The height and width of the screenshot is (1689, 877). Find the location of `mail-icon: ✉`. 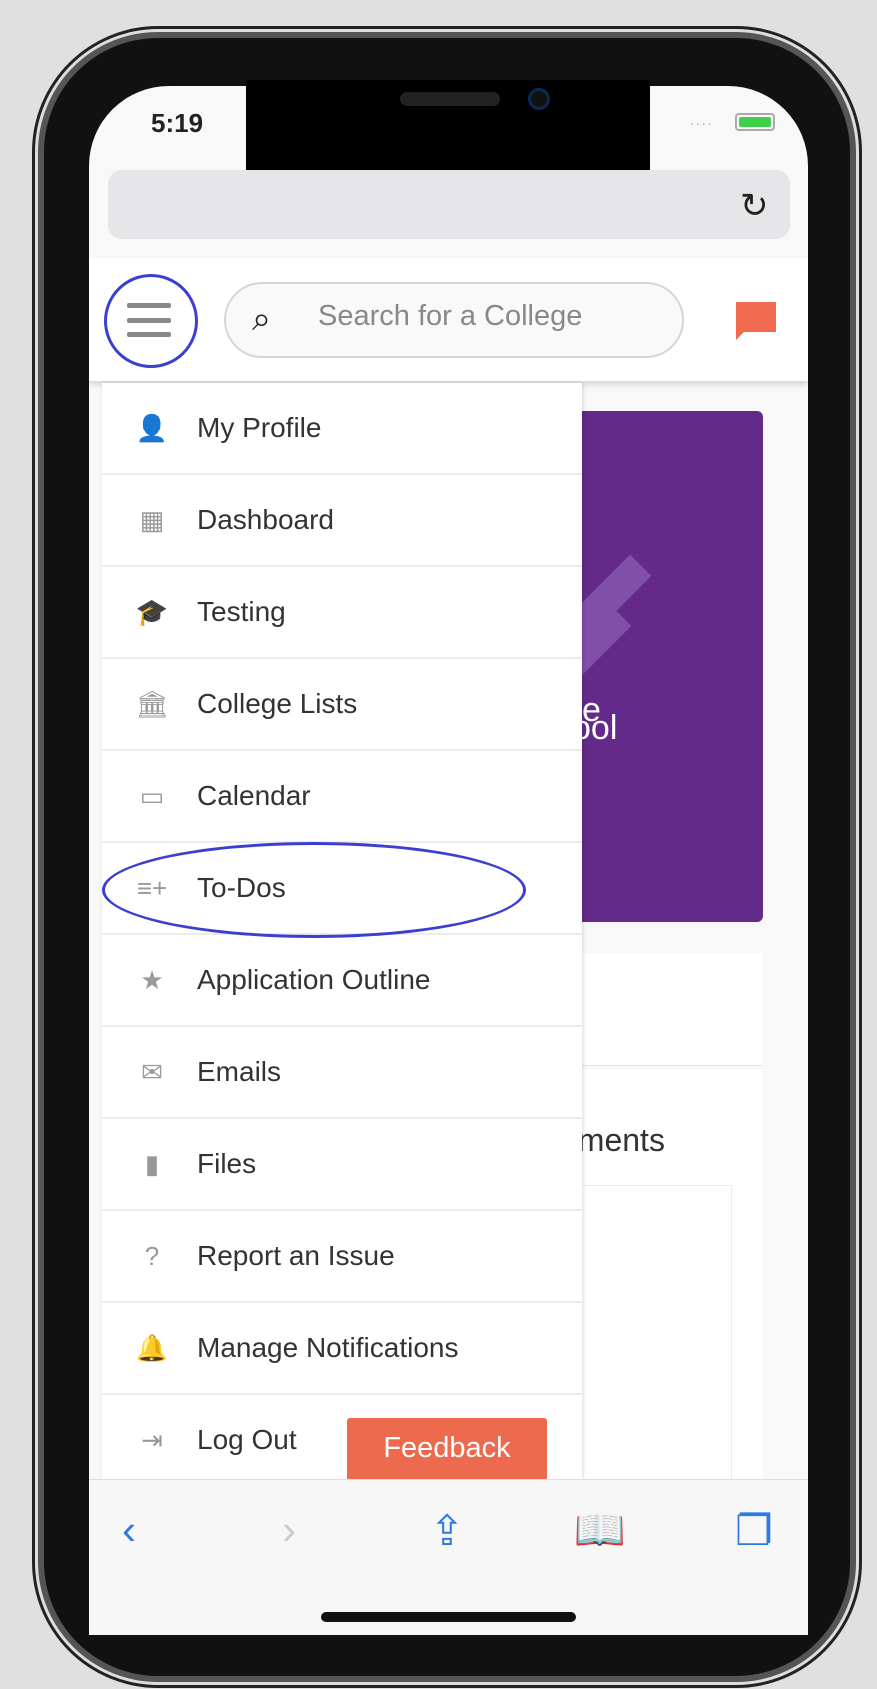

mail-icon: ✉ is located at coordinates (152, 1071).